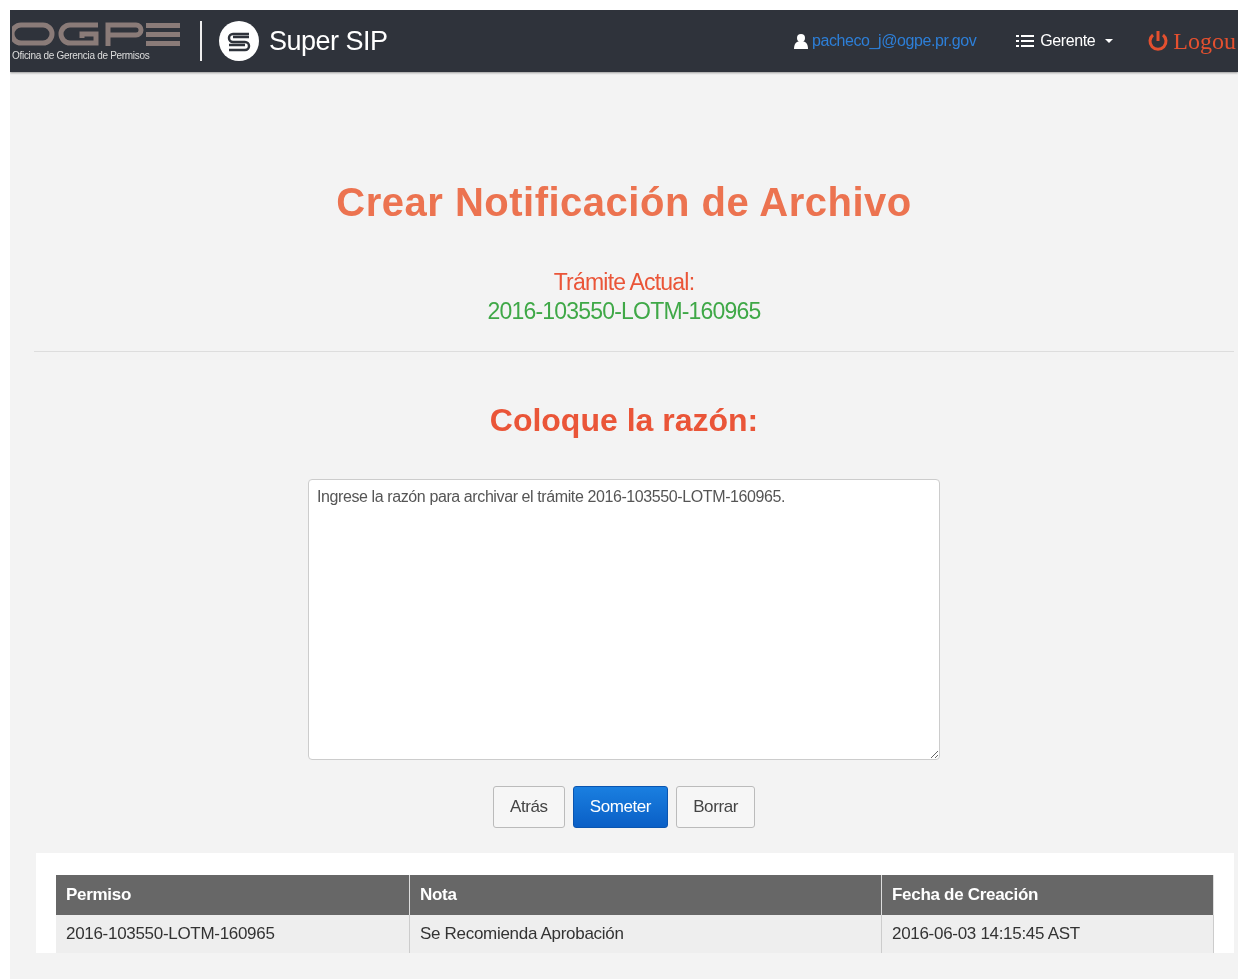 Image resolution: width=1238 pixels, height=979 pixels. I want to click on role-menu: Gerente, so click(1065, 41).